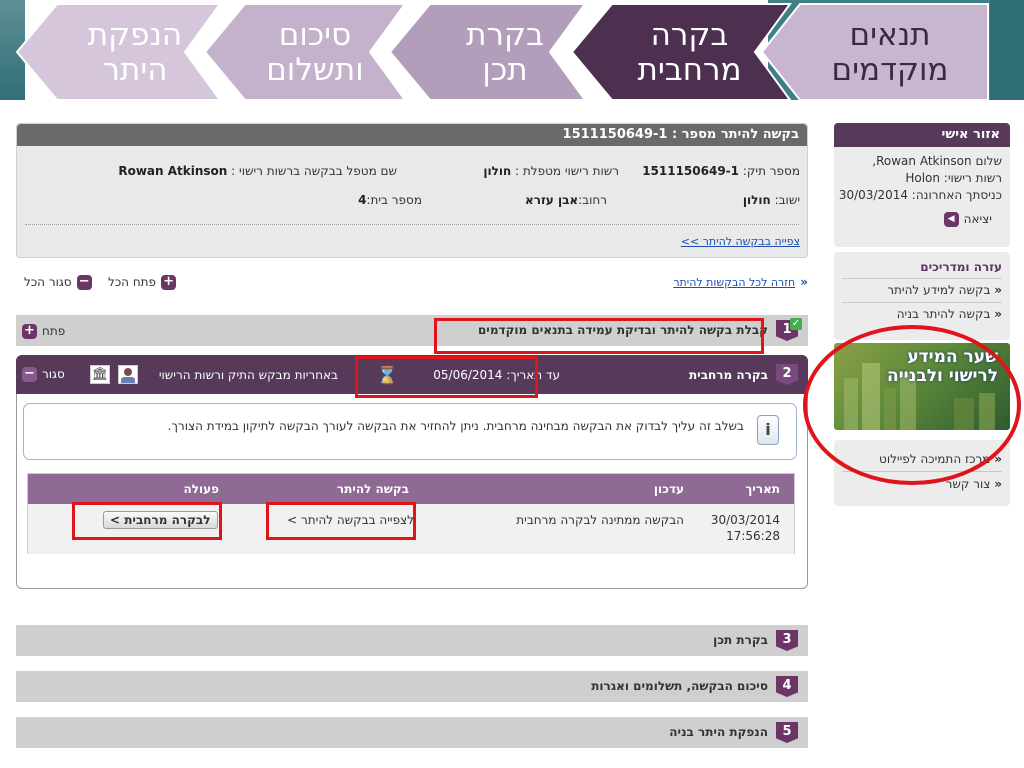 This screenshot has height=768, width=1024. I want to click on collapse-all-button: − סגור הכל, so click(58, 282).